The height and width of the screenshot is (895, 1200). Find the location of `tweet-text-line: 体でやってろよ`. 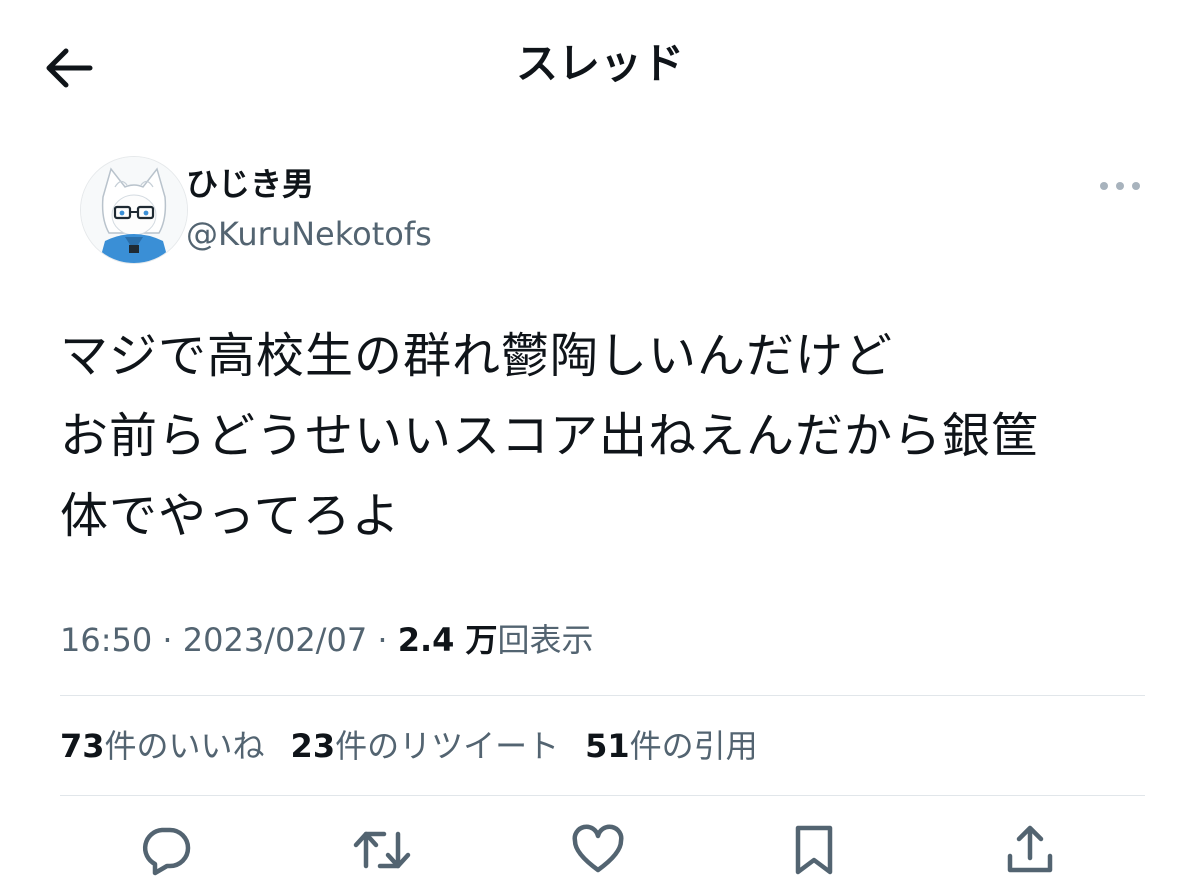

tweet-text-line: 体でやってろよ is located at coordinates (230, 516).